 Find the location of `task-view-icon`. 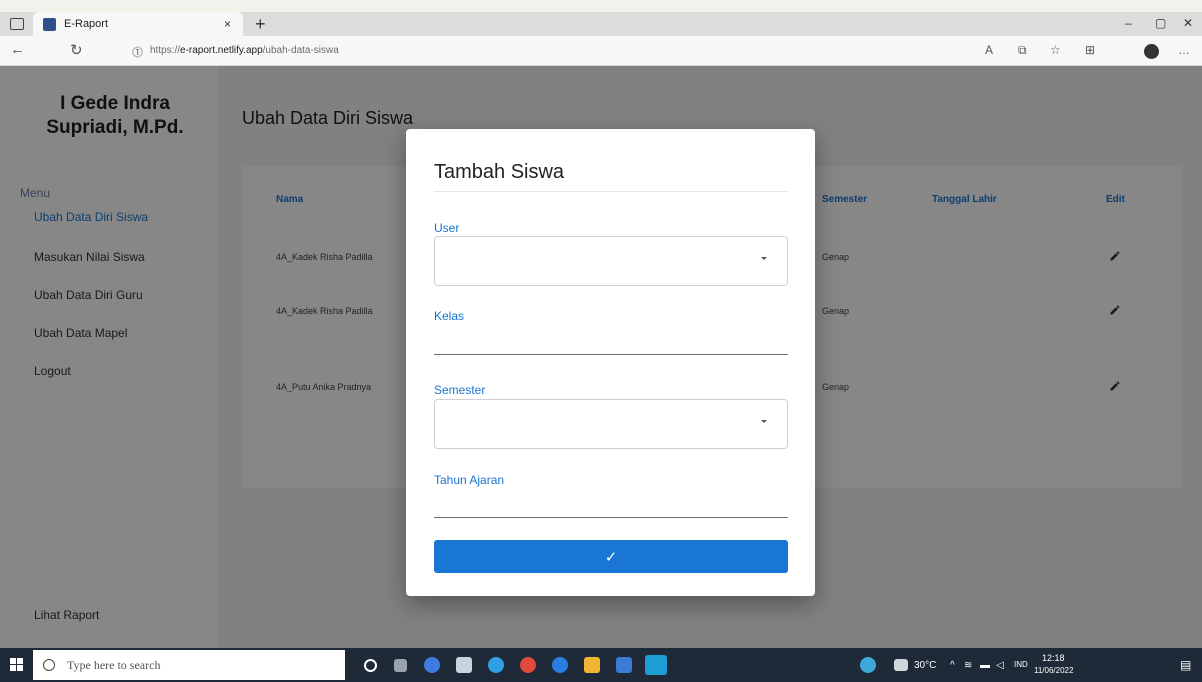

task-view-icon is located at coordinates (400, 665).